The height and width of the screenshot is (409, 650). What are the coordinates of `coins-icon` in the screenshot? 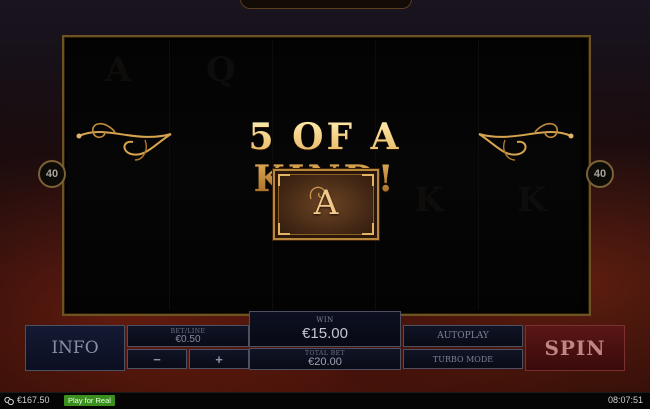 It's located at (9, 401).